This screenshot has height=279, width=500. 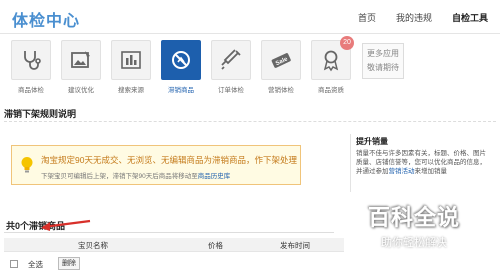 I want to click on tool-label: 滞销商品, so click(x=181, y=90).